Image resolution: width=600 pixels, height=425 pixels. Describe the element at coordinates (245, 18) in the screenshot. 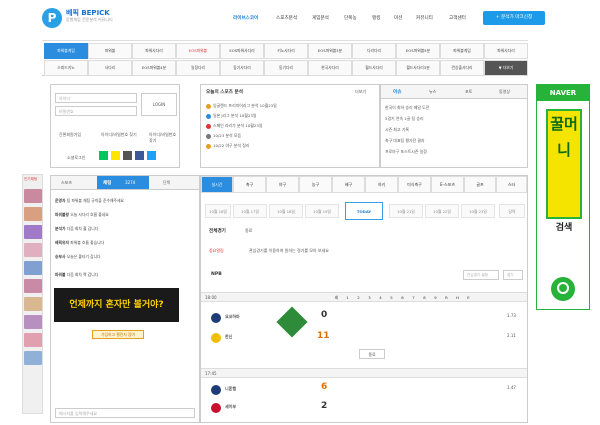

I see `nav-livescore: 라이브스코어` at that location.